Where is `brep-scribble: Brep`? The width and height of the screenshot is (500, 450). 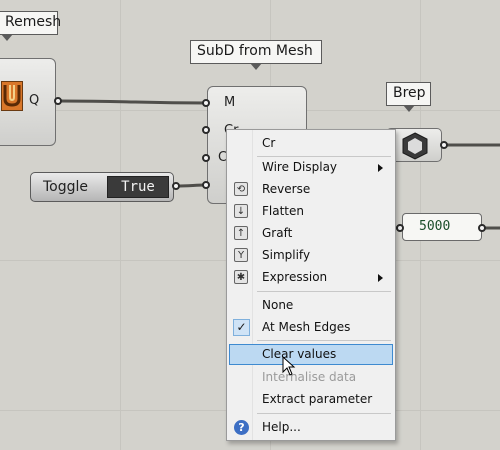 brep-scribble: Brep is located at coordinates (408, 97).